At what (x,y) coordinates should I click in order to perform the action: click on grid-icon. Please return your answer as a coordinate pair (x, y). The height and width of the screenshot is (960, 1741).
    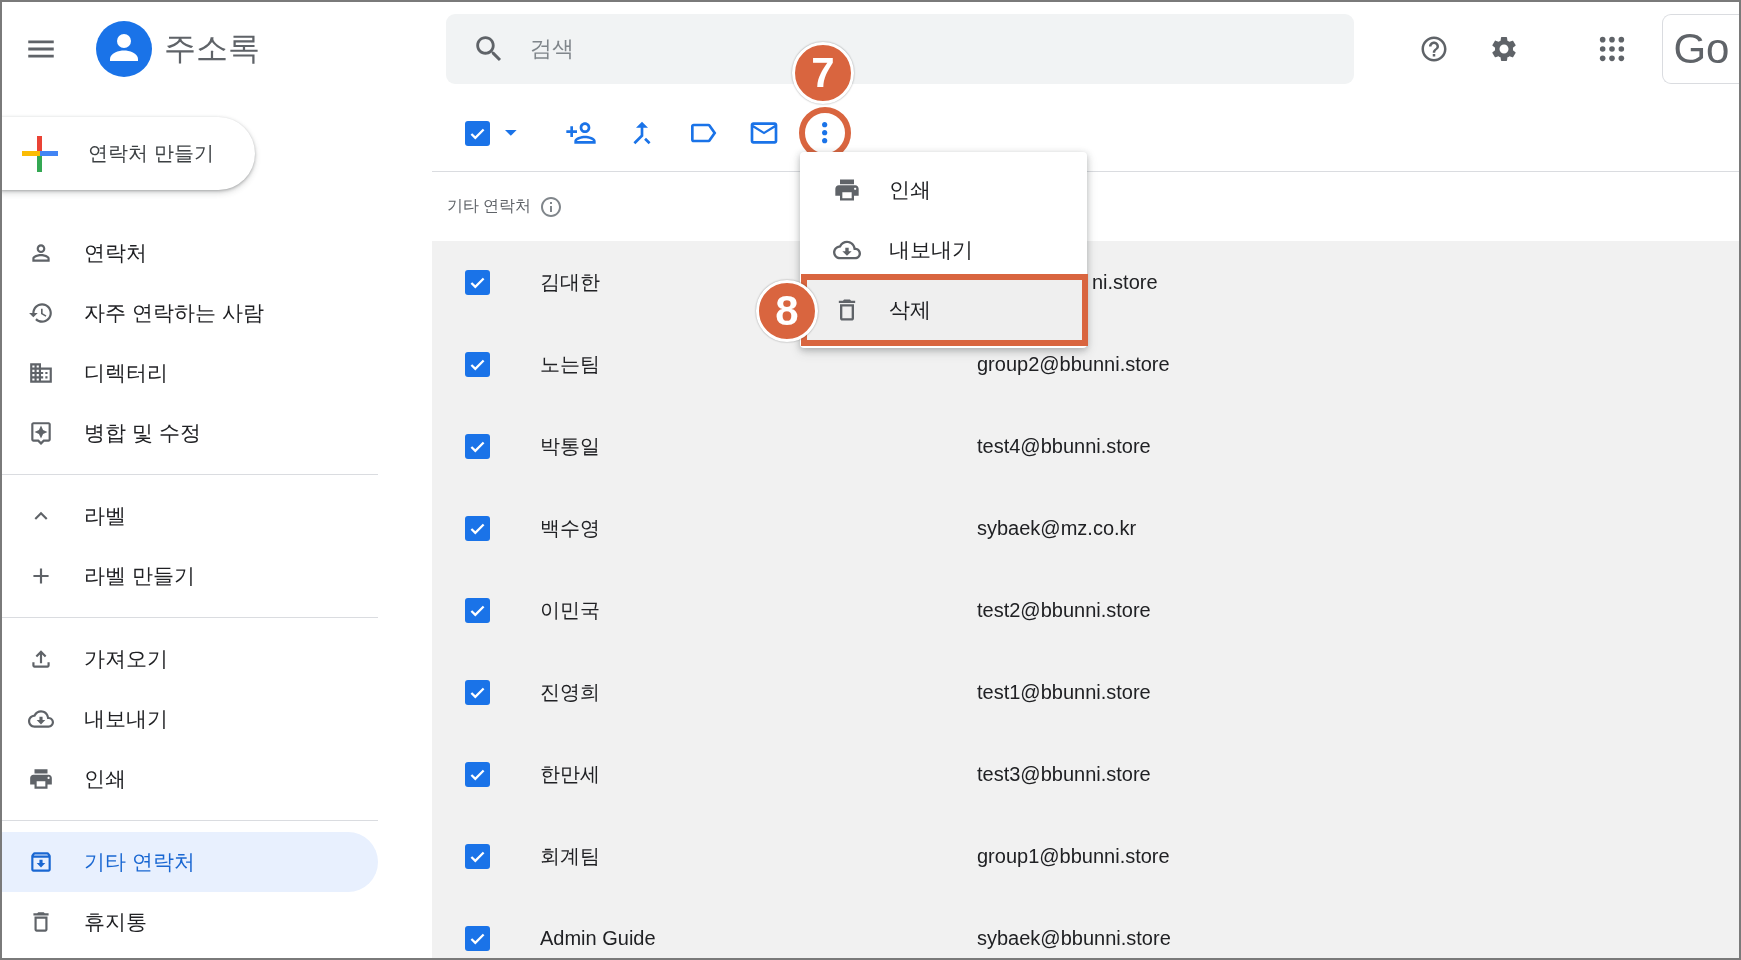
    Looking at the image, I should click on (1612, 48).